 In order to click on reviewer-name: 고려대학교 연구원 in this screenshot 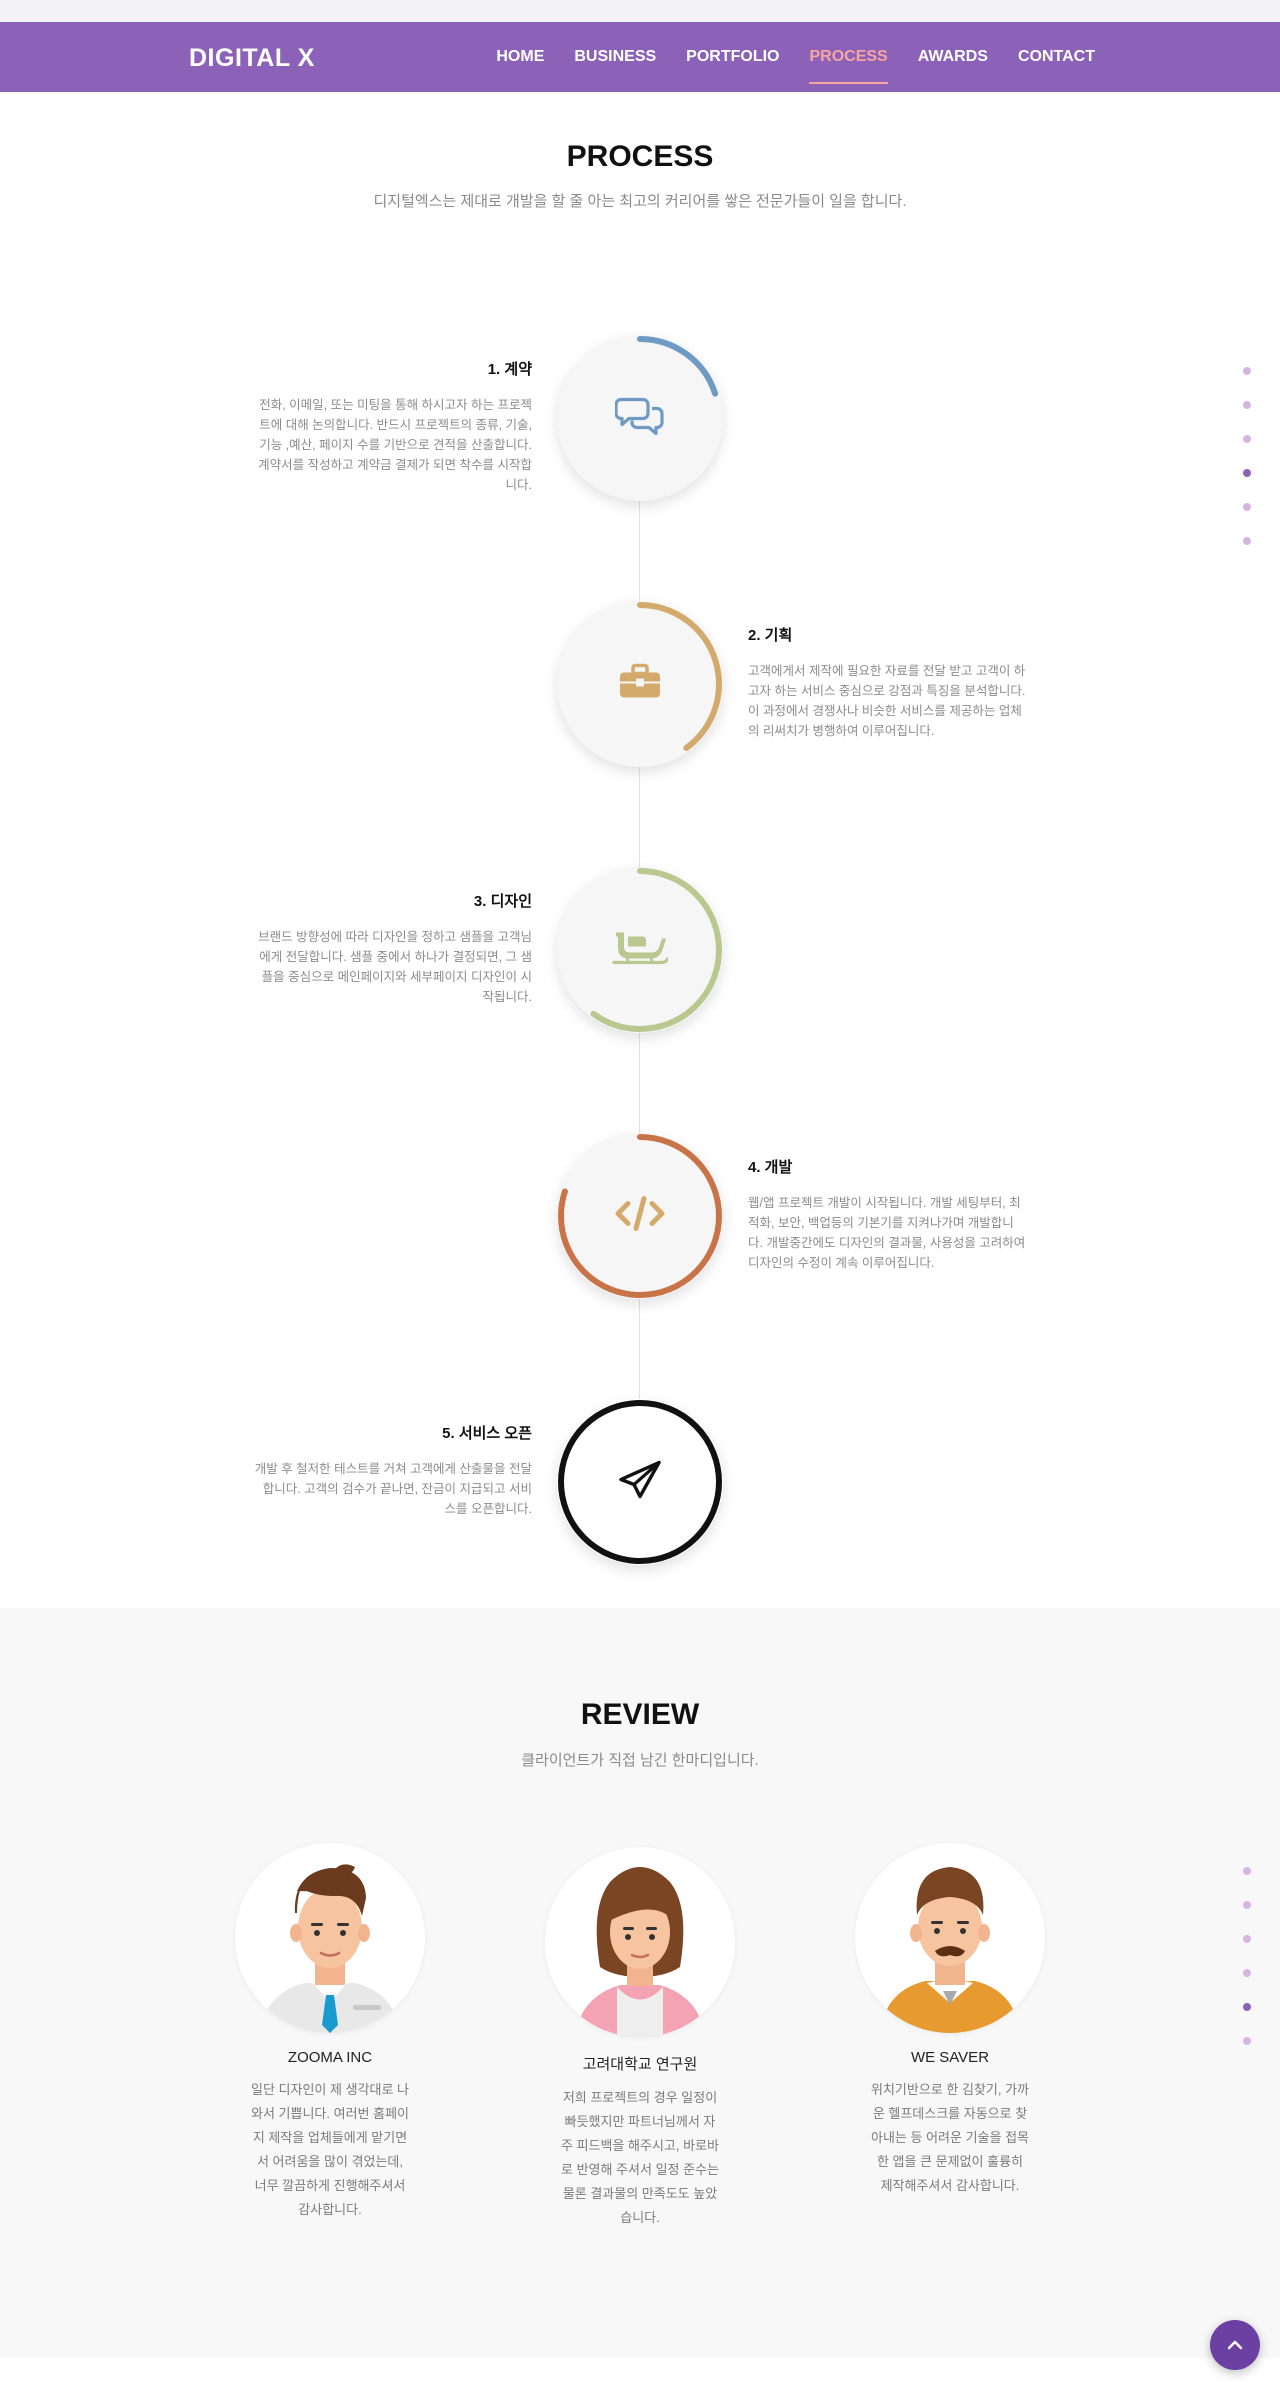, I will do `click(640, 2064)`.